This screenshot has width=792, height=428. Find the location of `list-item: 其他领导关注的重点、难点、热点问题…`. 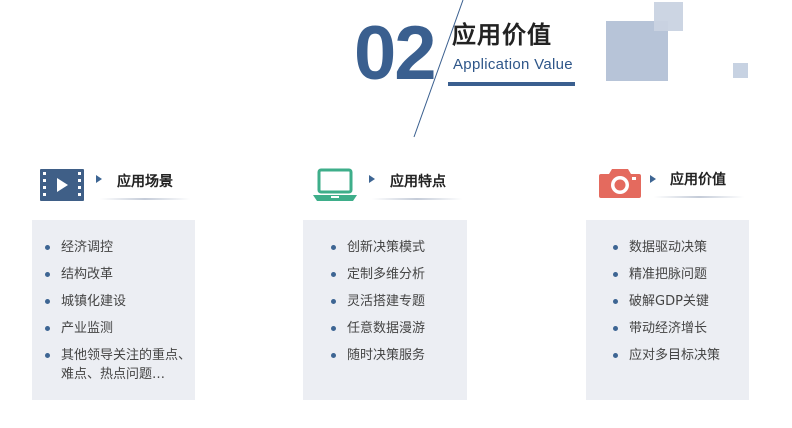

list-item: 其他领导关注的重点、难点、热点问题… is located at coordinates (120, 365).